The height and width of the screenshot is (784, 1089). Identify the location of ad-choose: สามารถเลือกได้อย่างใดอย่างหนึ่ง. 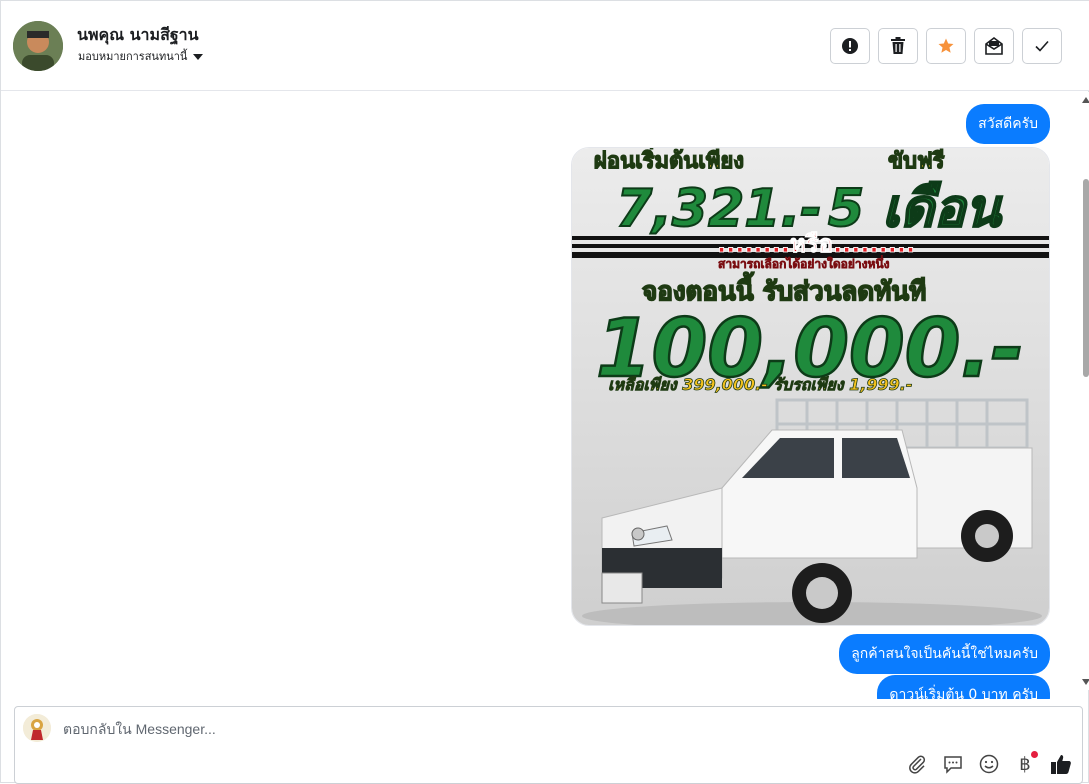
(804, 263).